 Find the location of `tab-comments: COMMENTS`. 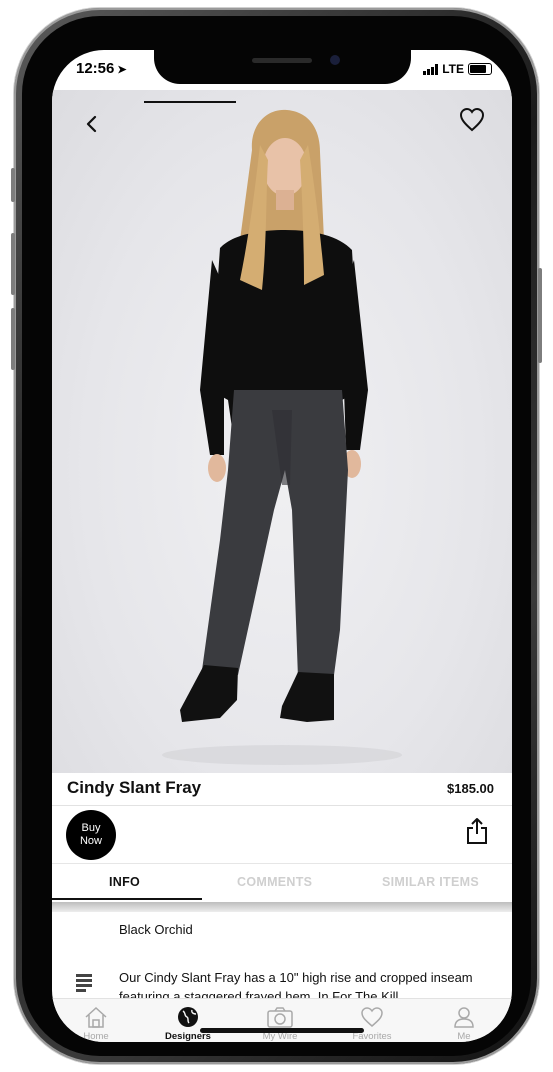

tab-comments: COMMENTS is located at coordinates (274, 882).